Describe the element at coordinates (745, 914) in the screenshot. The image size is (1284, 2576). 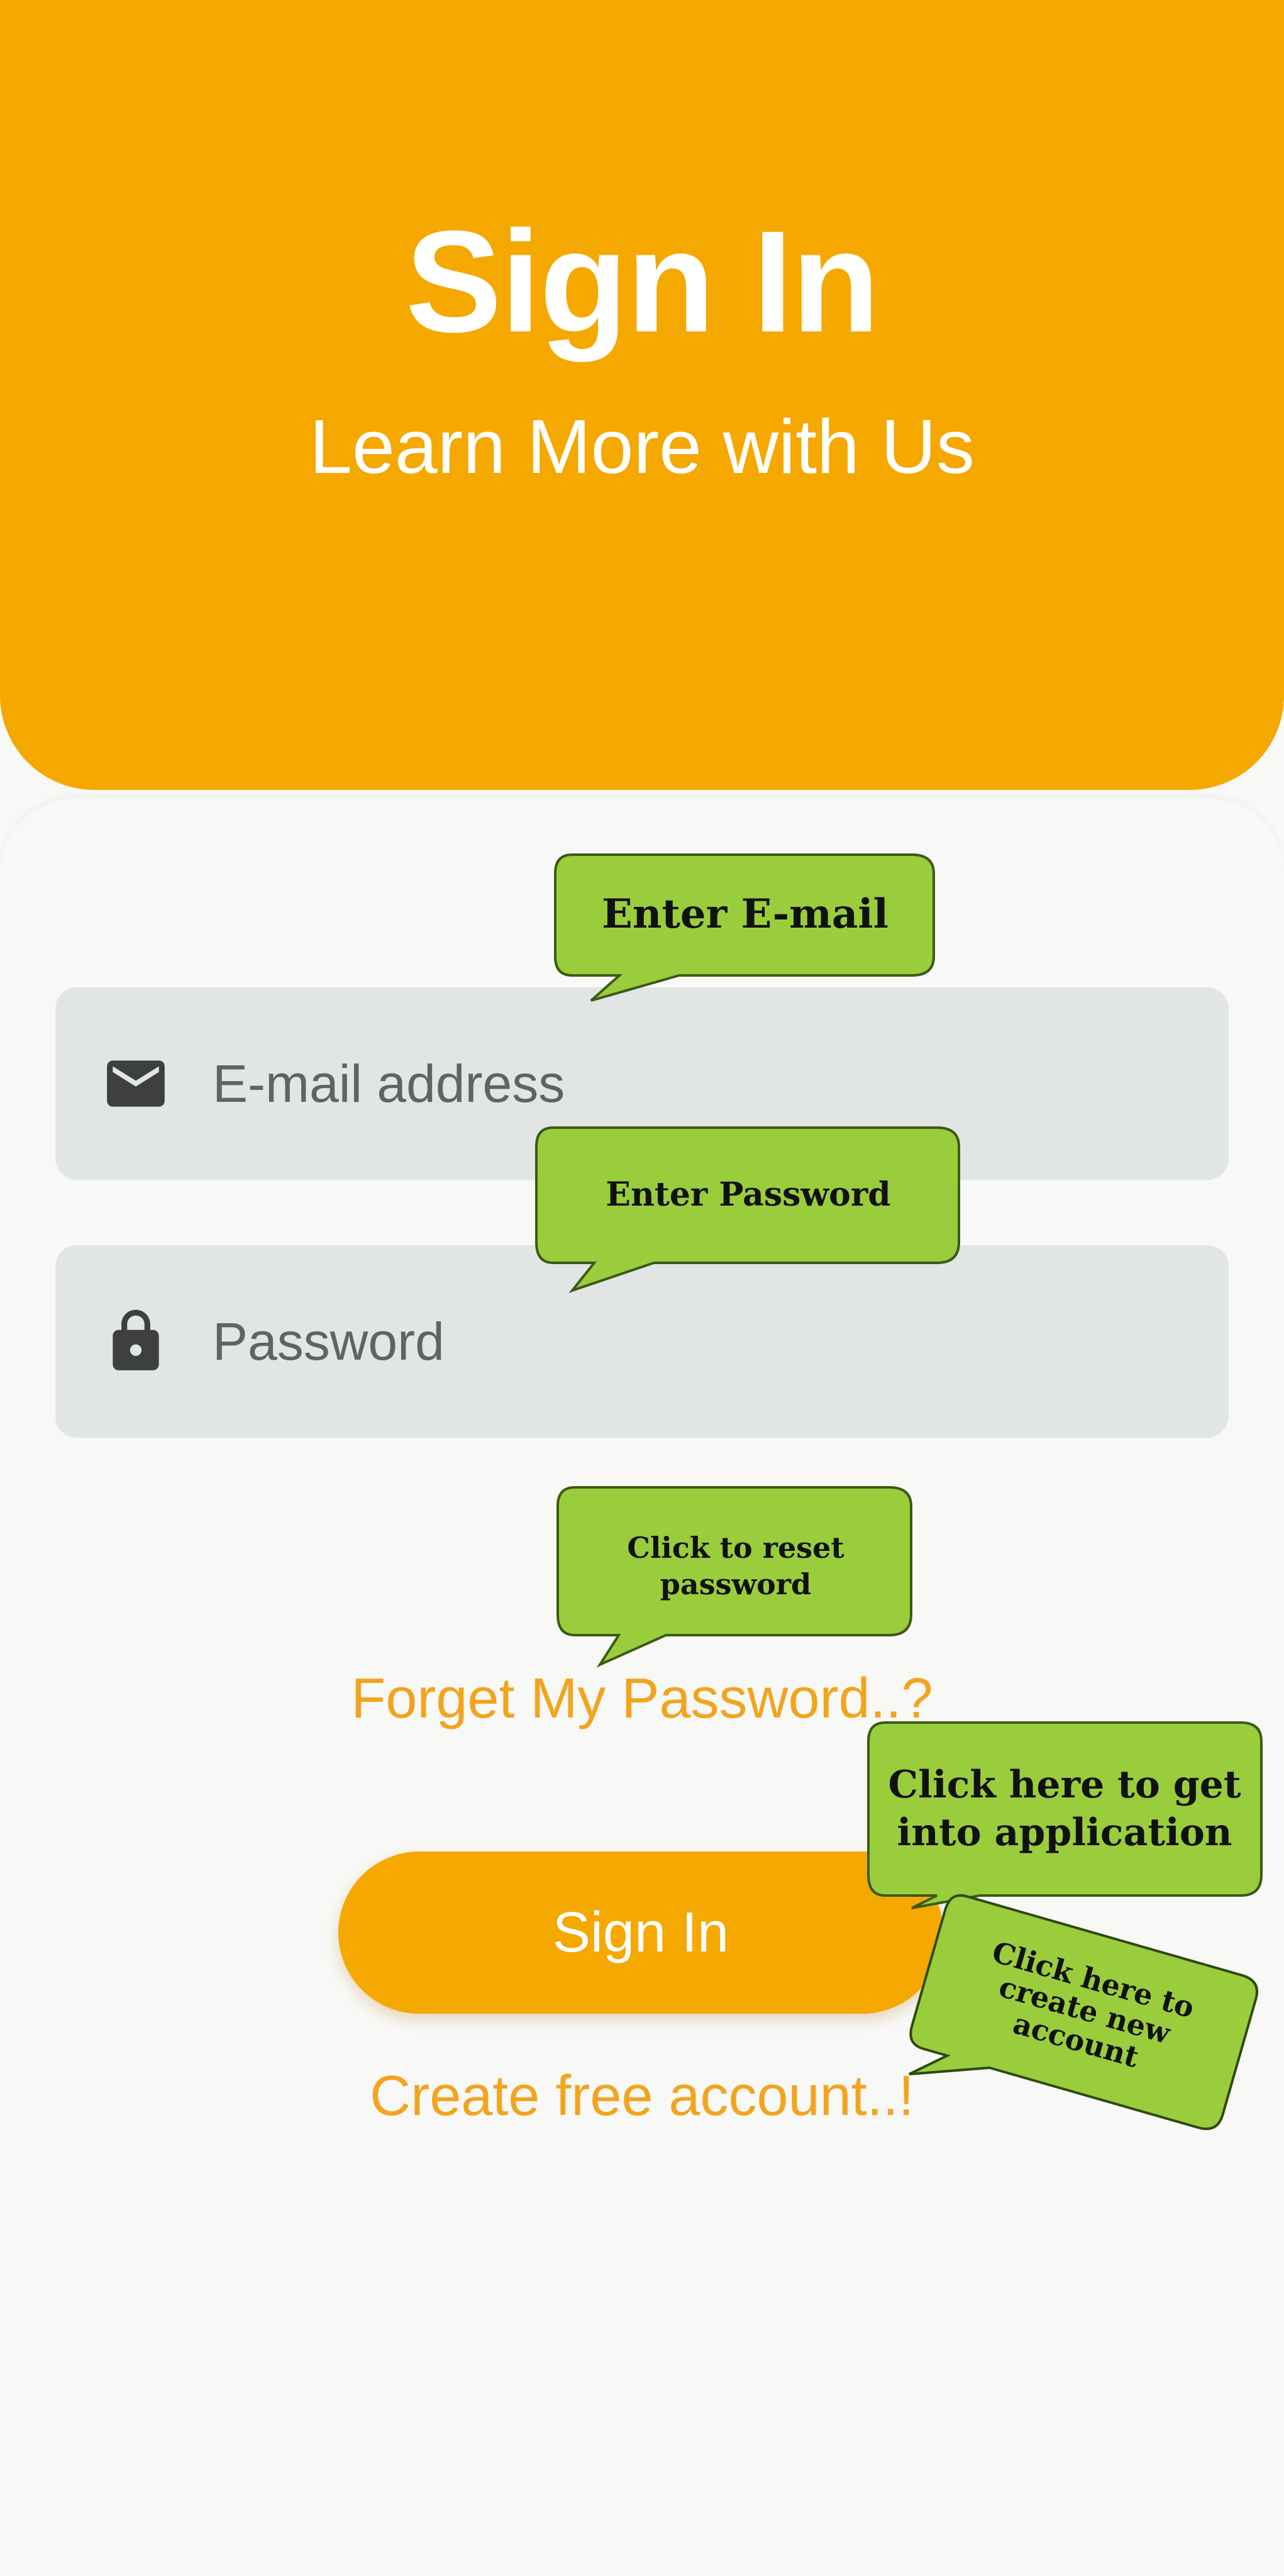
I see `email-callout-text: Enter E-mail` at that location.